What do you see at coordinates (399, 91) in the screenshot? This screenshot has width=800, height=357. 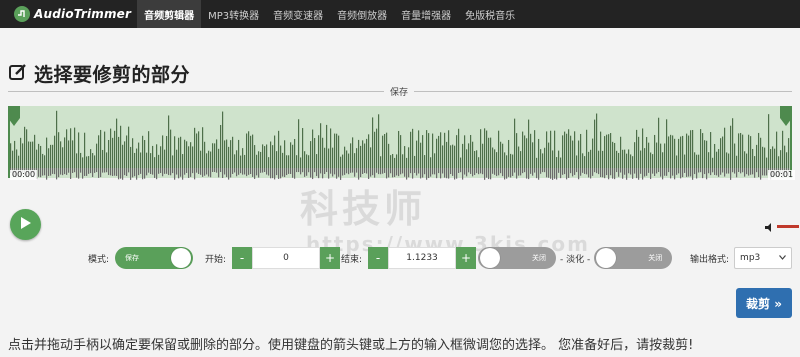 I see `section-label-save: 保存` at bounding box center [399, 91].